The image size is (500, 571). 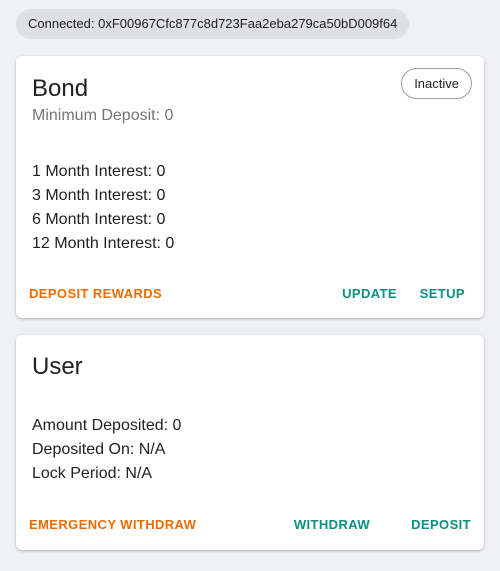 I want to click on deposited-on: Deposited On: N/A, so click(x=99, y=449).